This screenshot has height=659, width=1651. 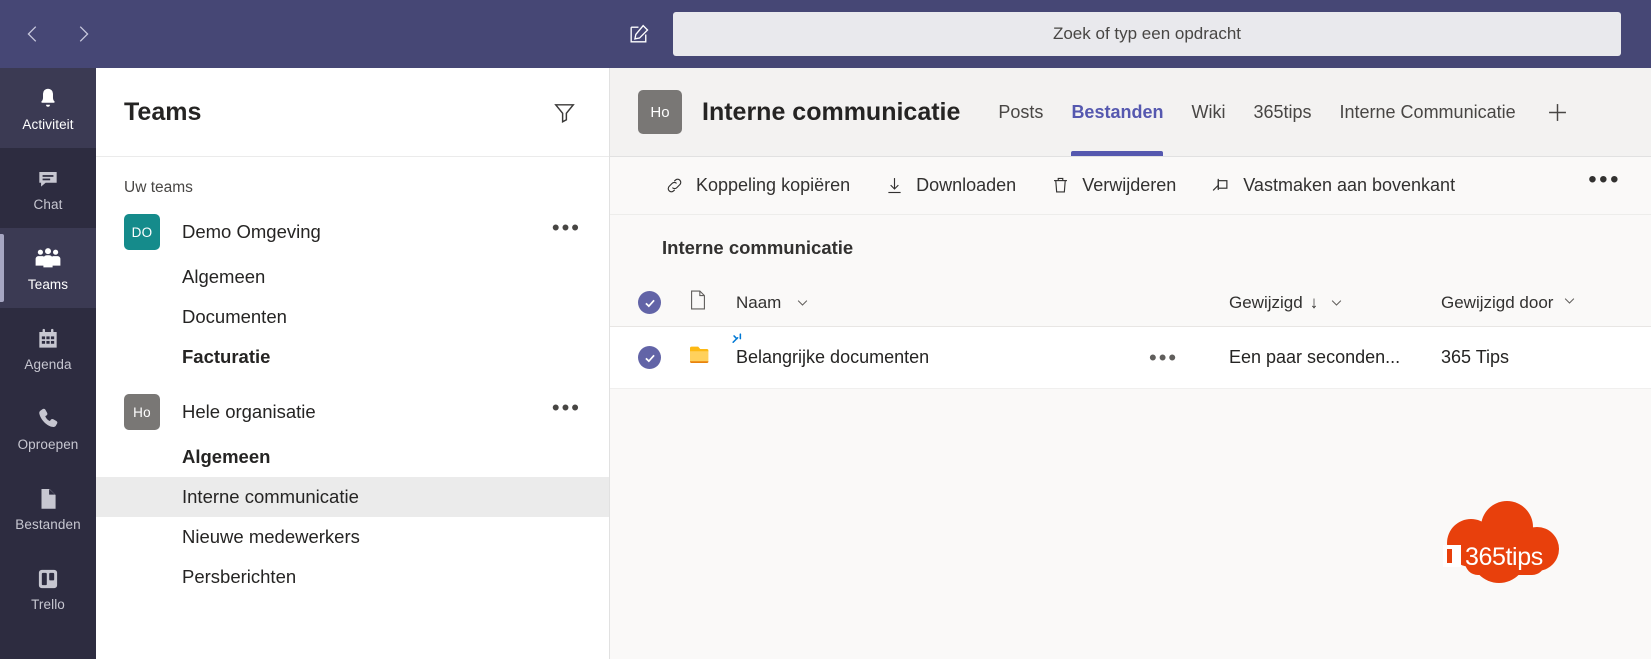 What do you see at coordinates (352, 577) in the screenshot?
I see `channel-persberichten: Persberichten` at bounding box center [352, 577].